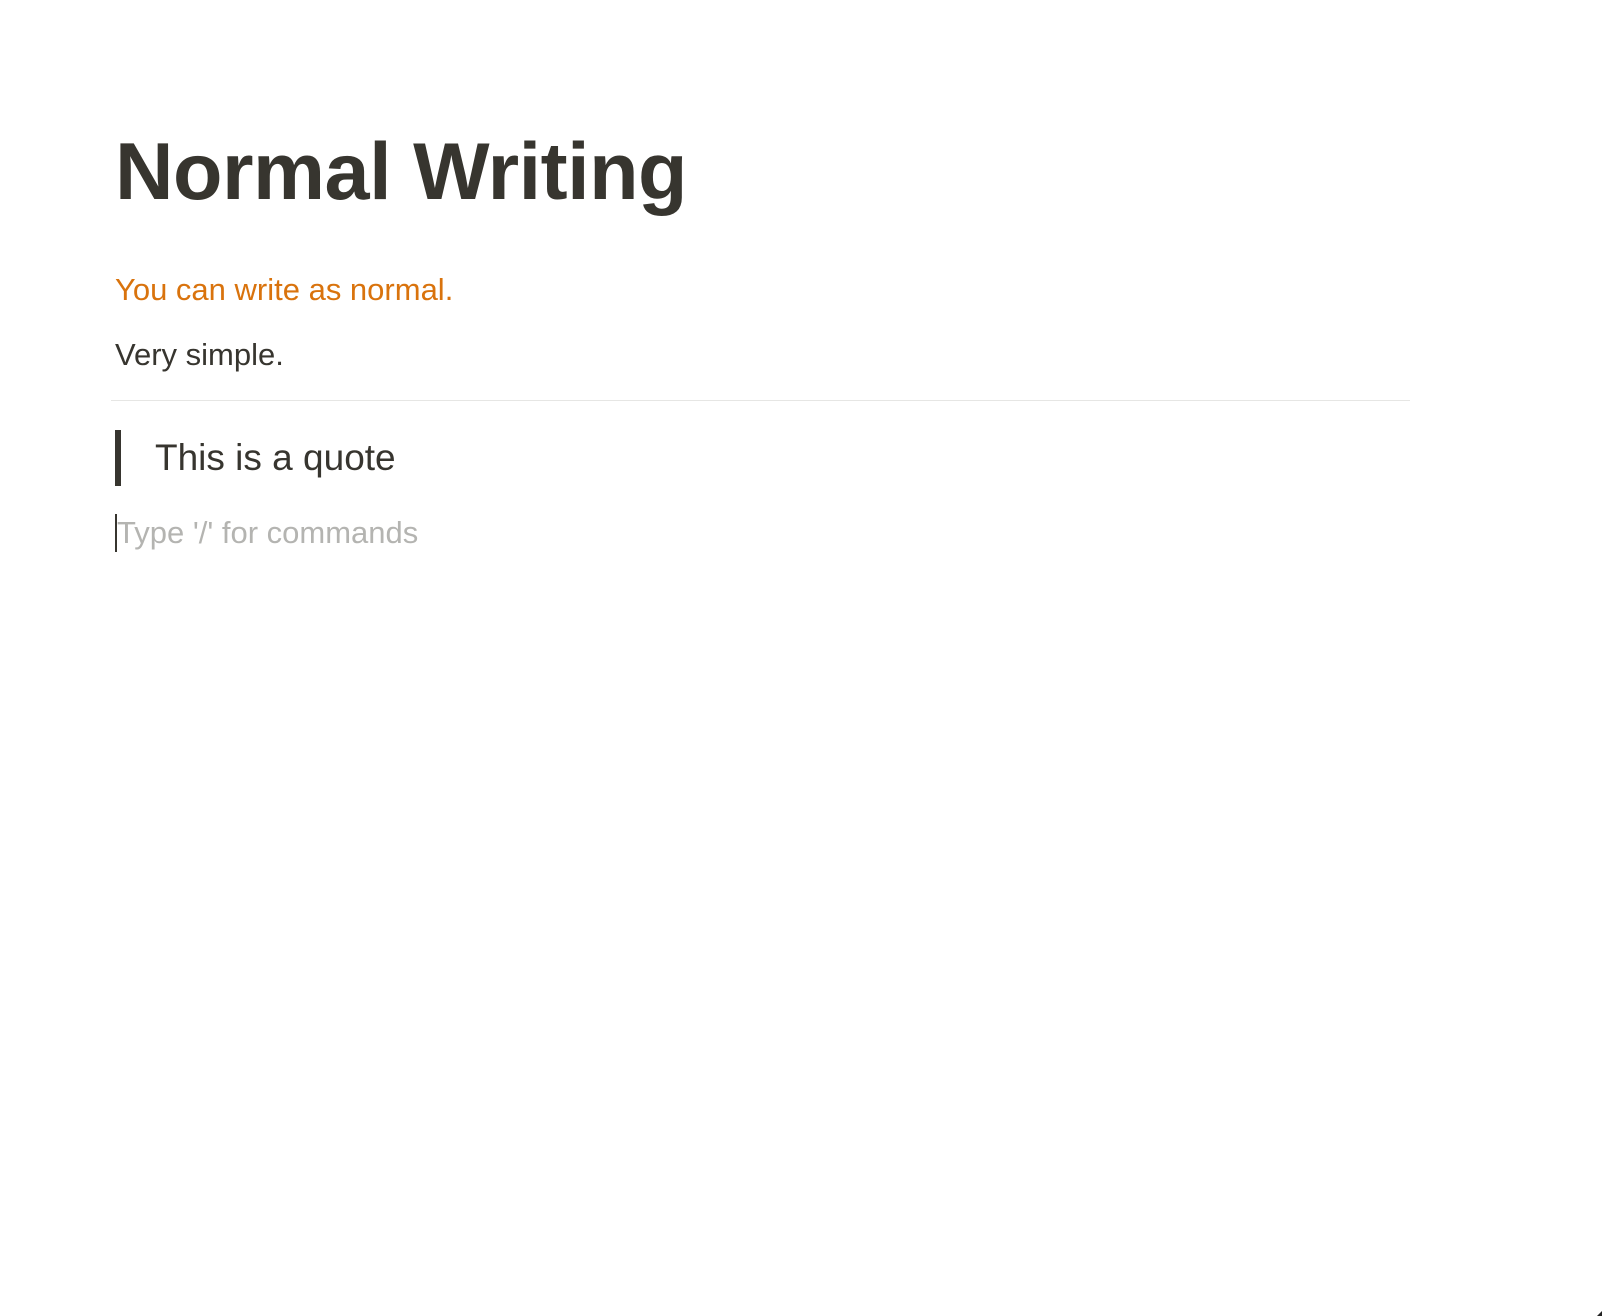 The width and height of the screenshot is (1602, 1316). I want to click on empty-text-block: Type '/' for commands, so click(266, 533).